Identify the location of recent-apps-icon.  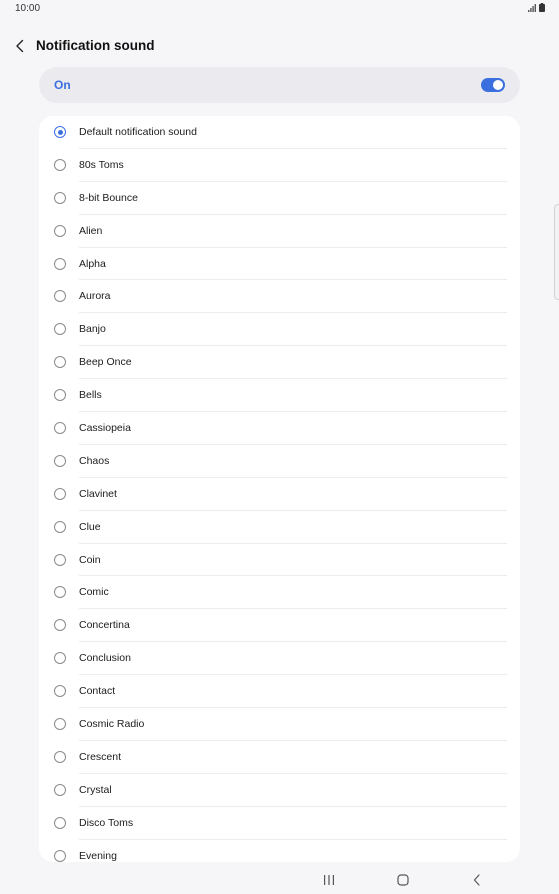
(329, 880).